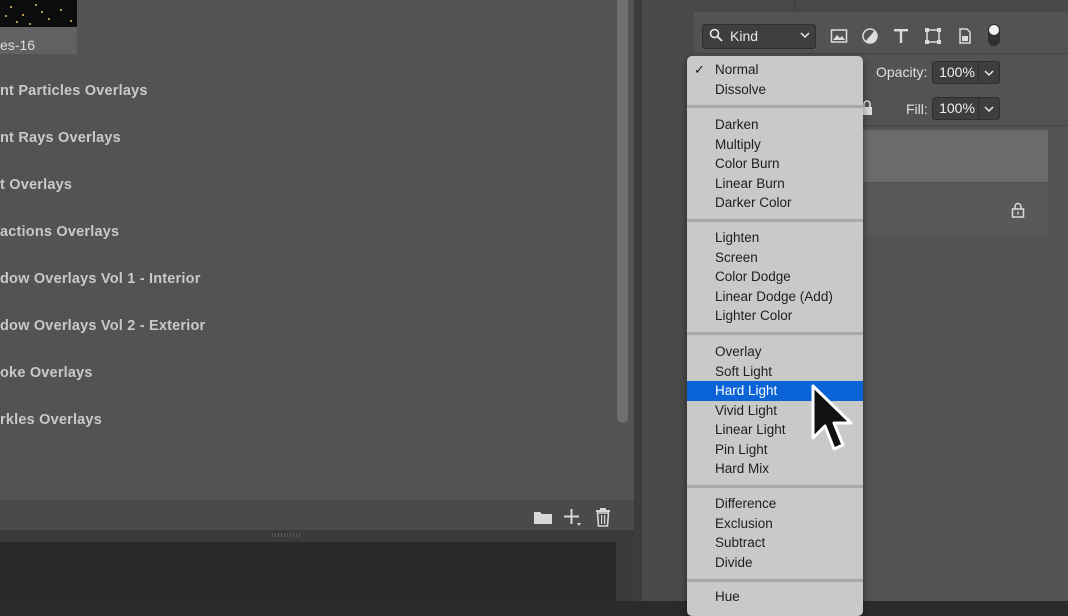 The image size is (1068, 616). I want to click on blend-mode-label: Hard Light, so click(746, 390).